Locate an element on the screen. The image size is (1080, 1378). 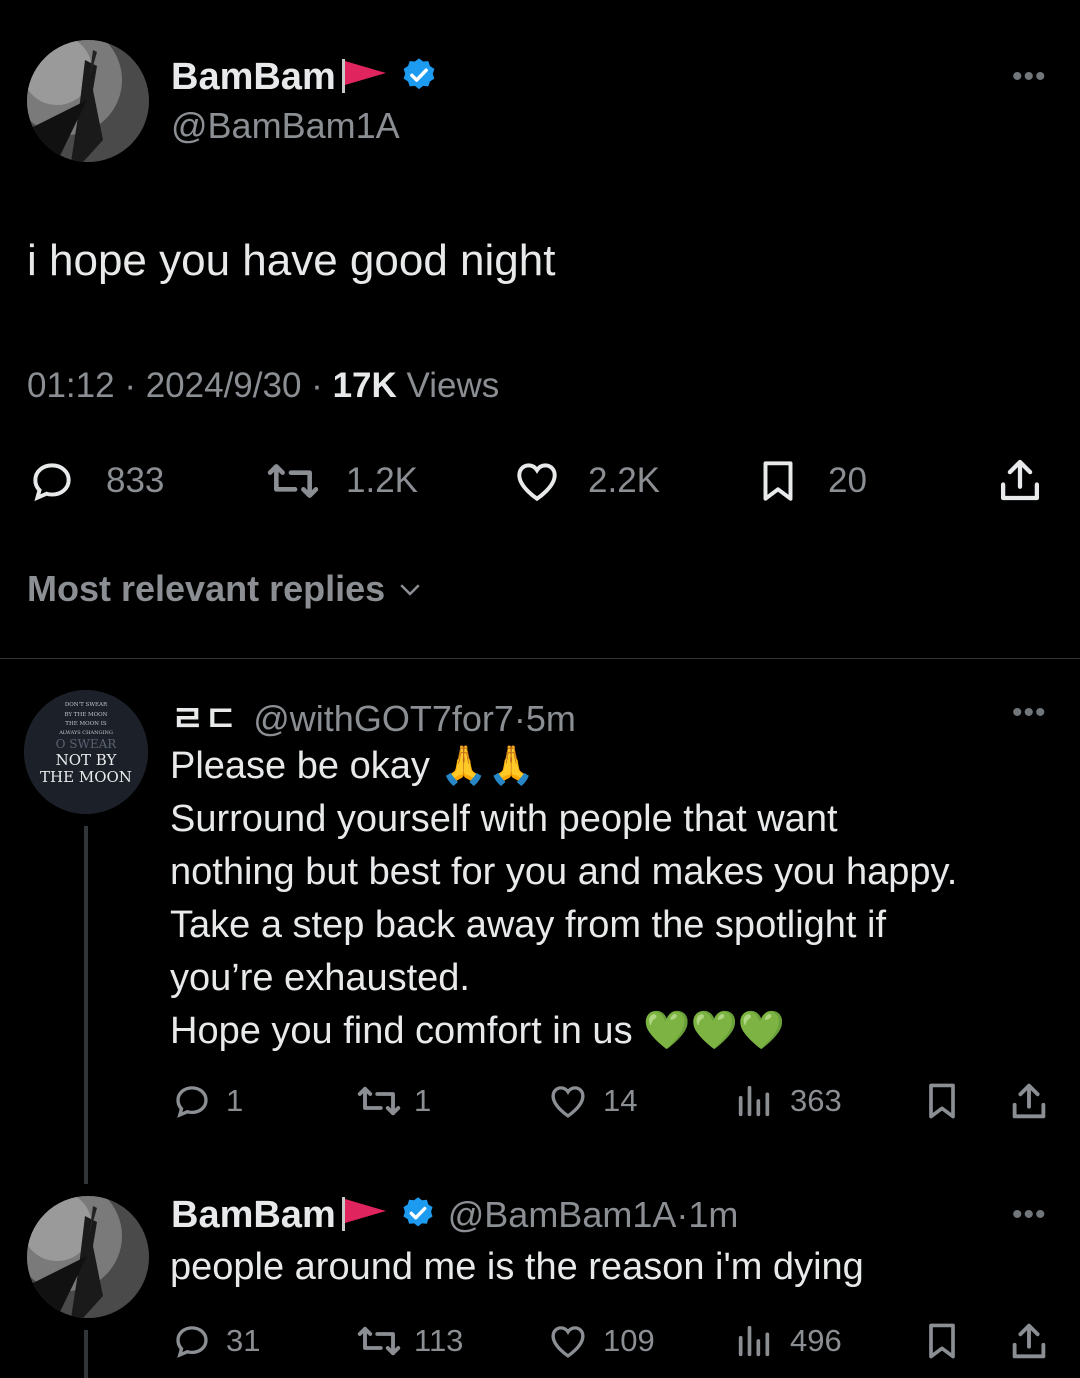
reply-avatar is located at coordinates (88, 1257).